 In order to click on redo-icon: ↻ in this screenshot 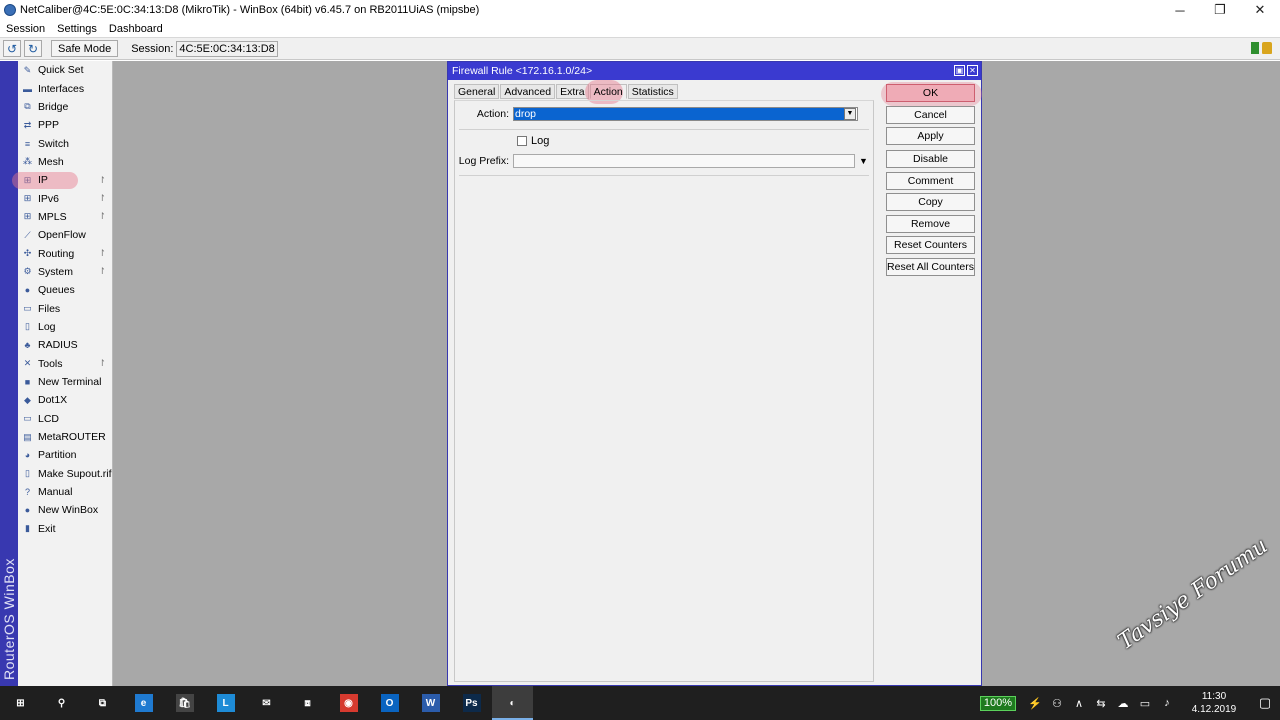, I will do `click(33, 48)`.